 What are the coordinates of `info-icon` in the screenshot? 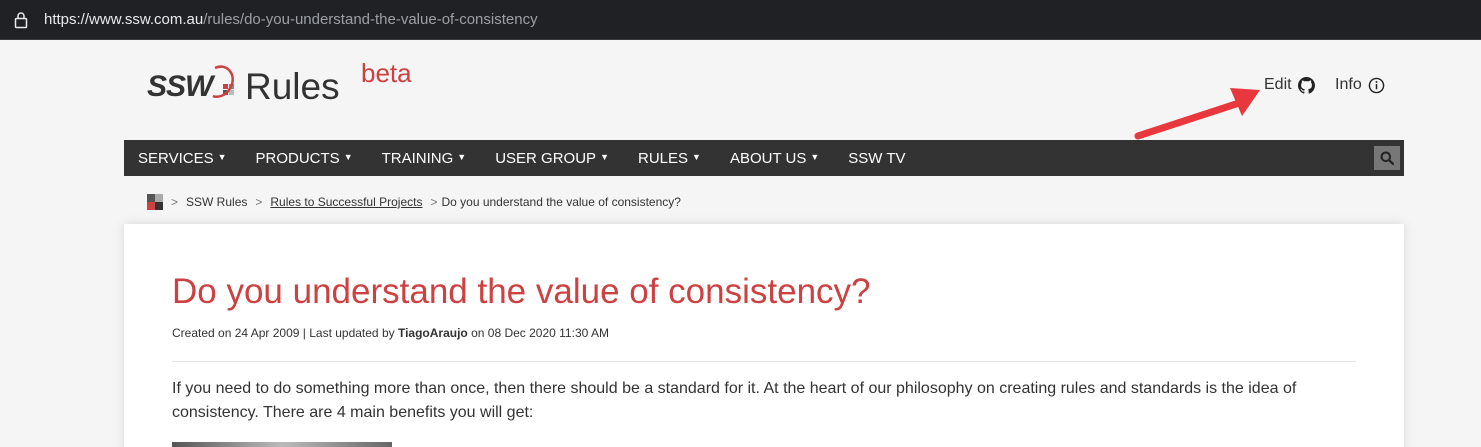 It's located at (1376, 85).